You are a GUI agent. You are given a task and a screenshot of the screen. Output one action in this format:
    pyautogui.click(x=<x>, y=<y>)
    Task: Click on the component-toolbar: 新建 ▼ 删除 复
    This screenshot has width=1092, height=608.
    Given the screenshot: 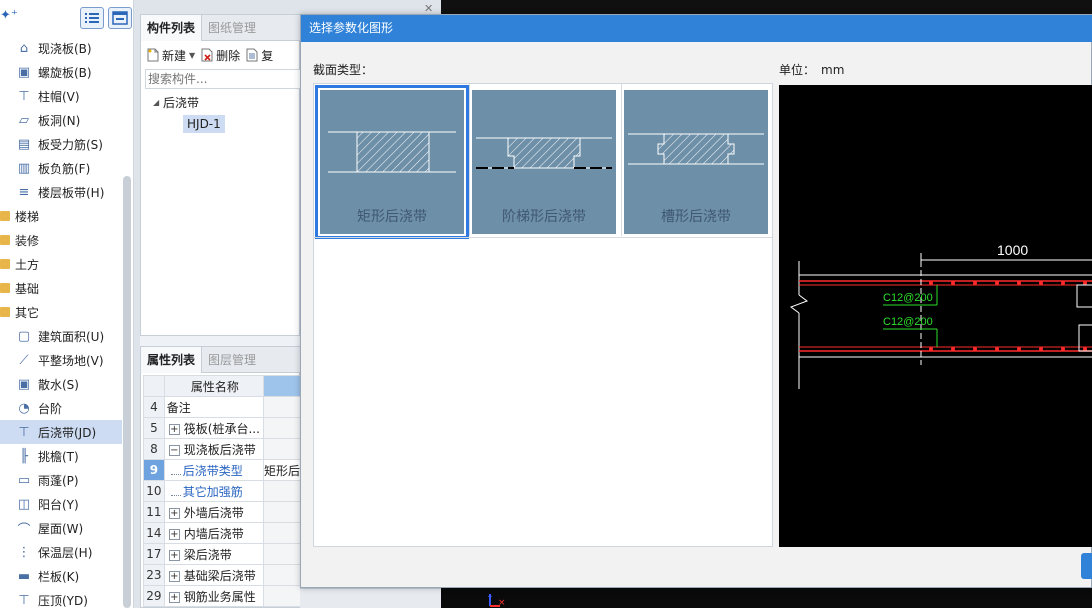 What is the action you would take?
    pyautogui.click(x=221, y=55)
    